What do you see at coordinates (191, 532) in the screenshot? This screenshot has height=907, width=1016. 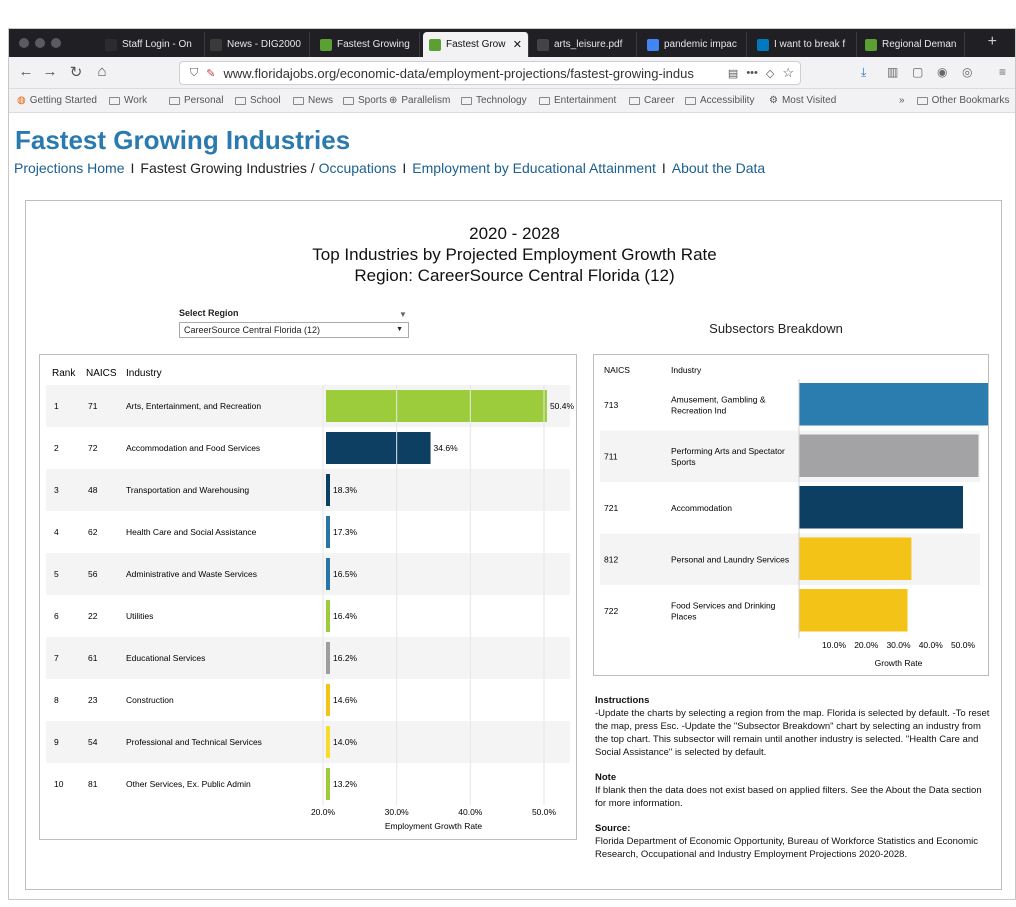 I see `industry-cell: Health Care and Social Assistance` at bounding box center [191, 532].